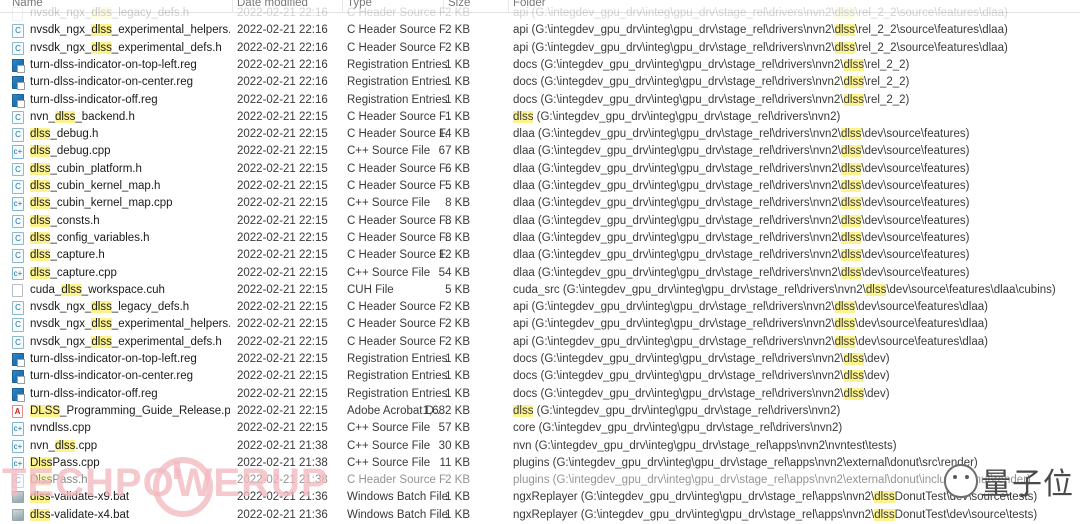  I want to click on file-name-cell: DlssPass.cpp, so click(130, 463).